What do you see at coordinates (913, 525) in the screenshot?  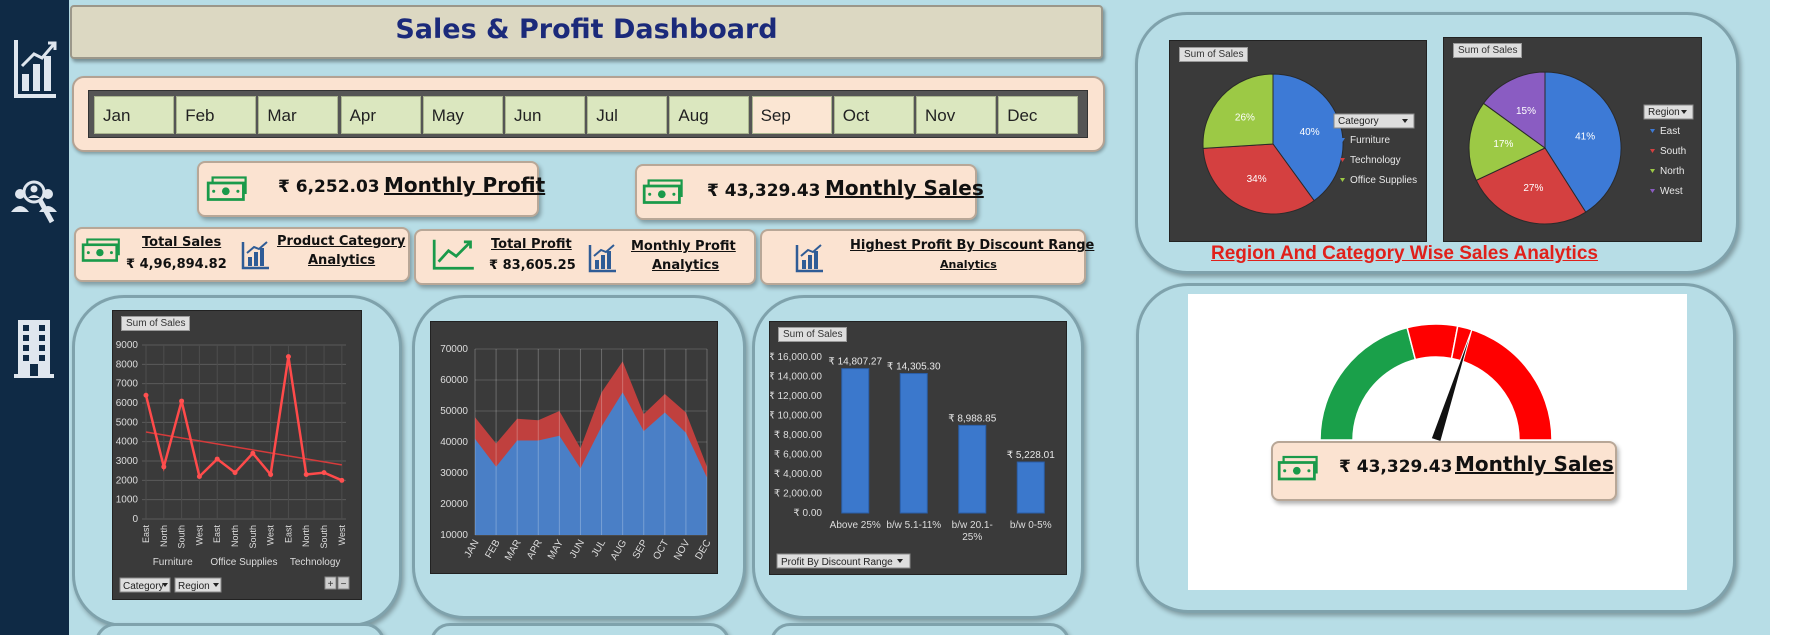 I see `x-tick-label: b/w 5.1-11%` at bounding box center [913, 525].